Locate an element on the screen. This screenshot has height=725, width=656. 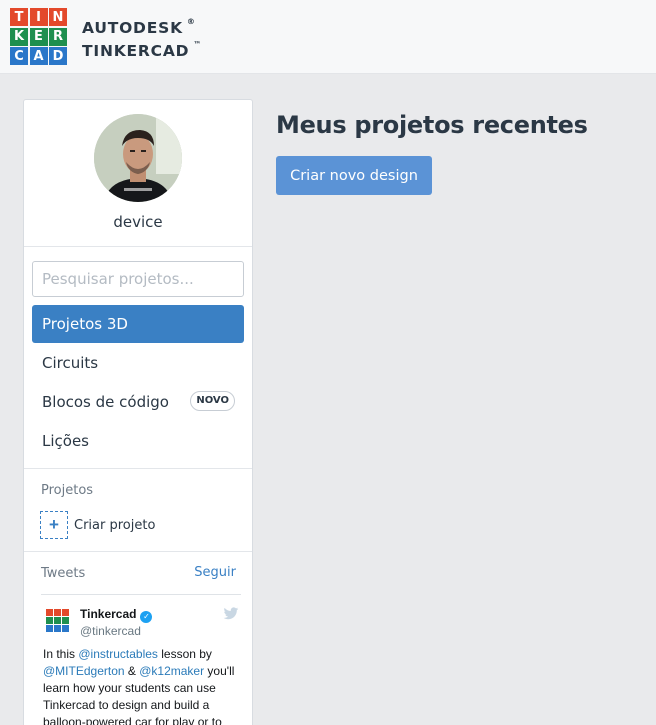
logo-letter-cell: E is located at coordinates (38, 36).